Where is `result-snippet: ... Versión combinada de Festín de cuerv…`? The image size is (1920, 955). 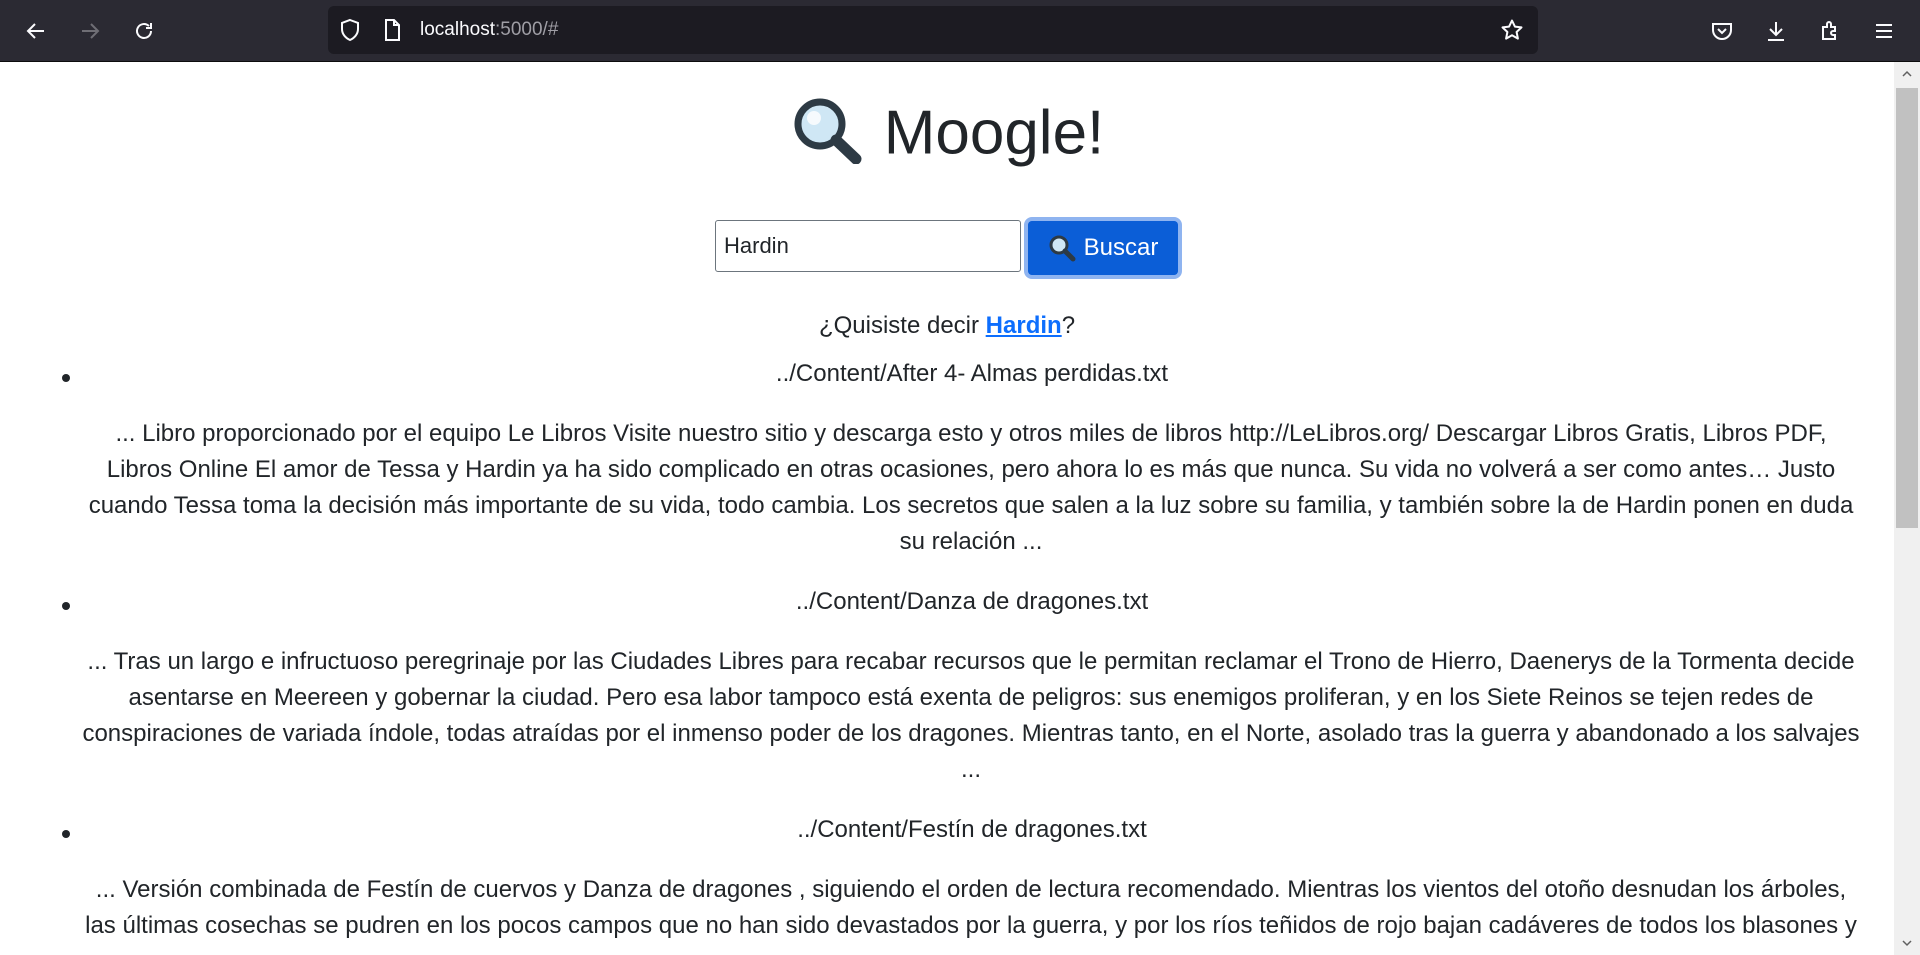
result-snippet: ... Versión combinada de Festín de cuerv… is located at coordinates (971, 907).